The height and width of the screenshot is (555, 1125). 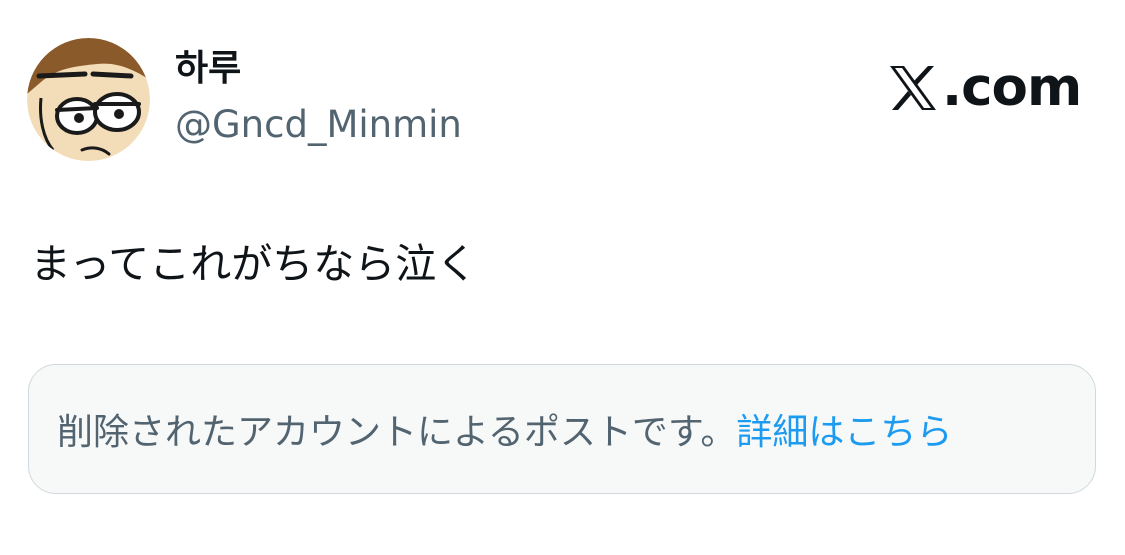 I want to click on author-handle: @Gncd_Minmin, so click(x=318, y=125).